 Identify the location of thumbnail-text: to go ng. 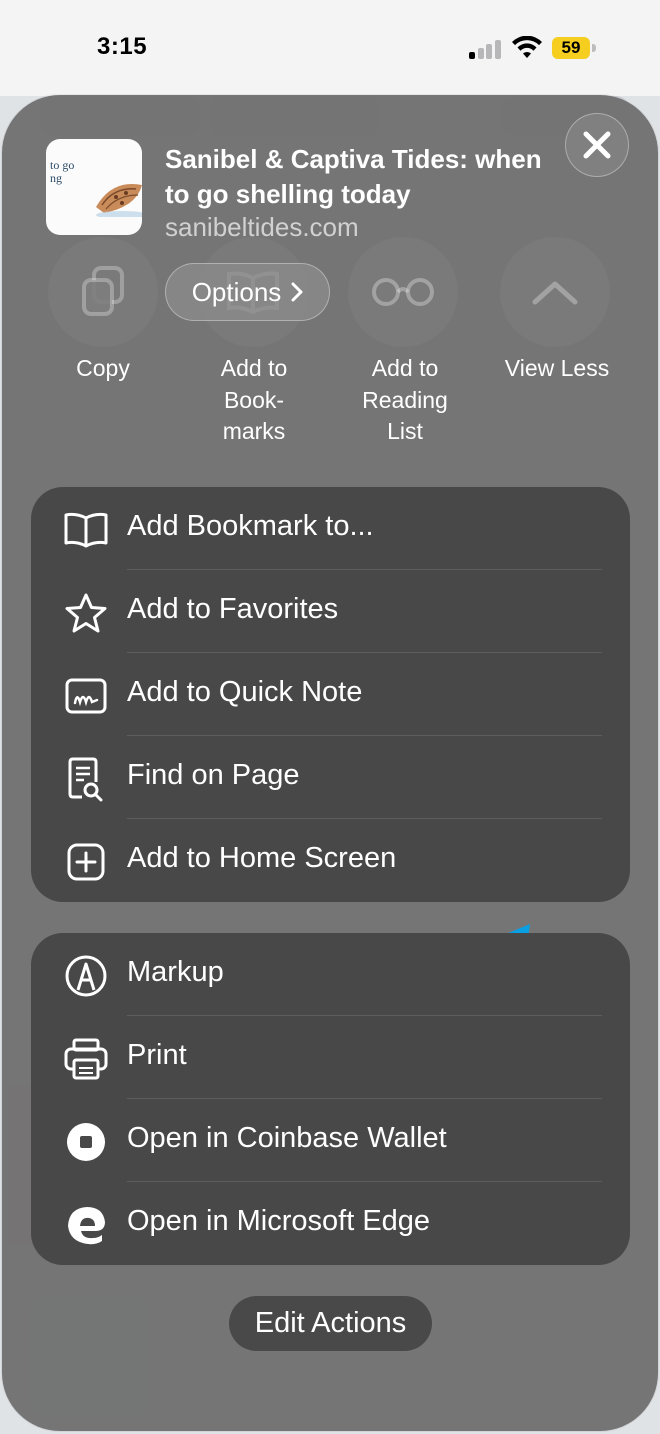
(62, 171).